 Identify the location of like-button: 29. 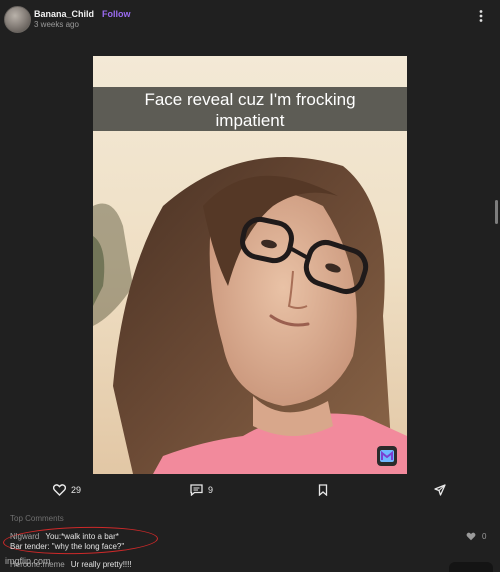
(67, 490).